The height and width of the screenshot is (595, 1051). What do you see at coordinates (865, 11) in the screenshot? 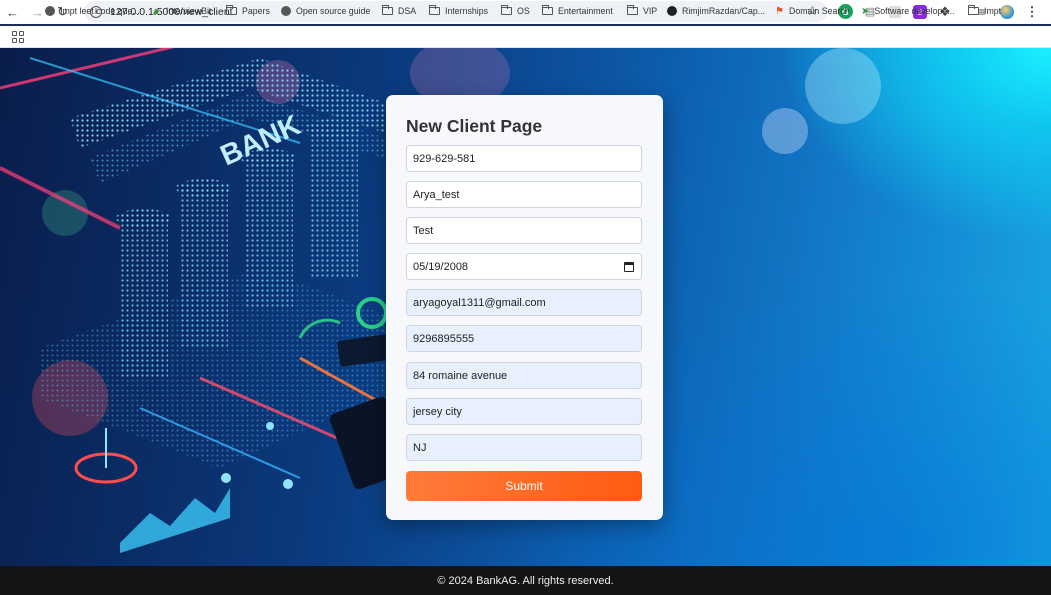
I see `software-icon: ➤` at bounding box center [865, 11].